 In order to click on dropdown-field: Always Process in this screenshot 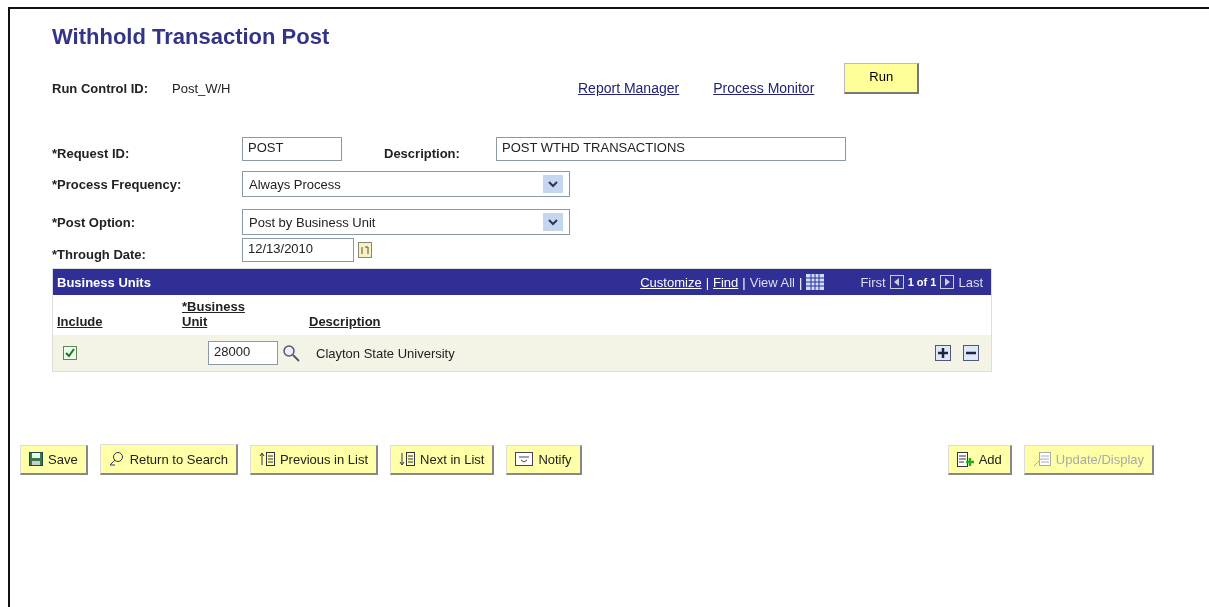, I will do `click(406, 184)`.